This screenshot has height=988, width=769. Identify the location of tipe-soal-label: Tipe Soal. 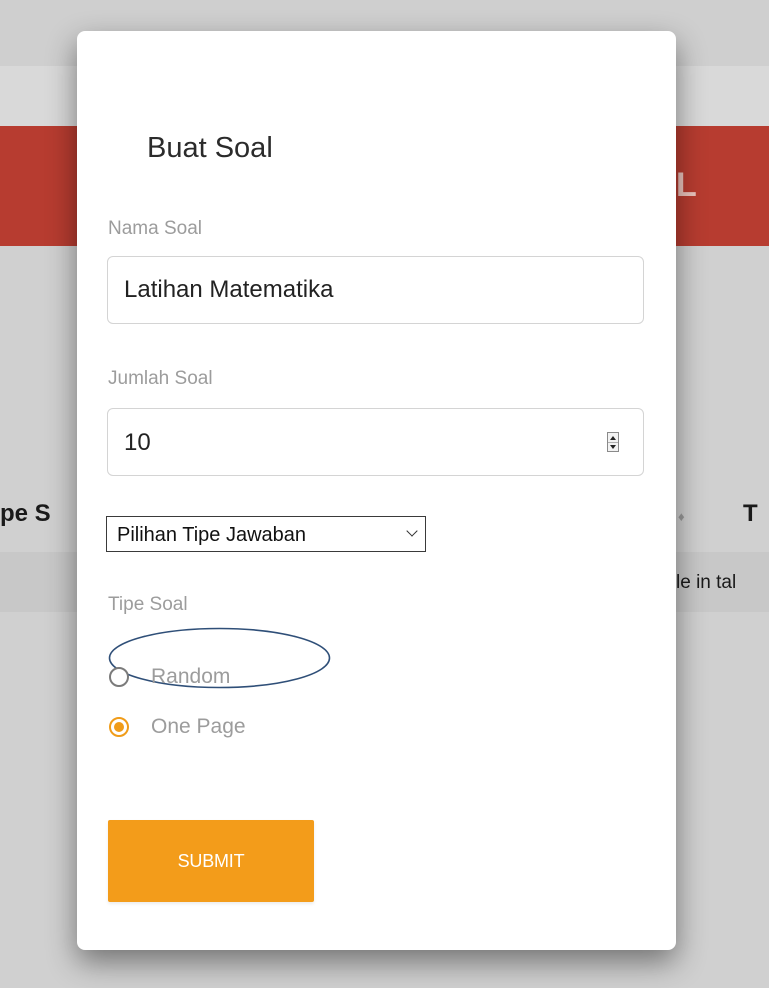
(148, 604).